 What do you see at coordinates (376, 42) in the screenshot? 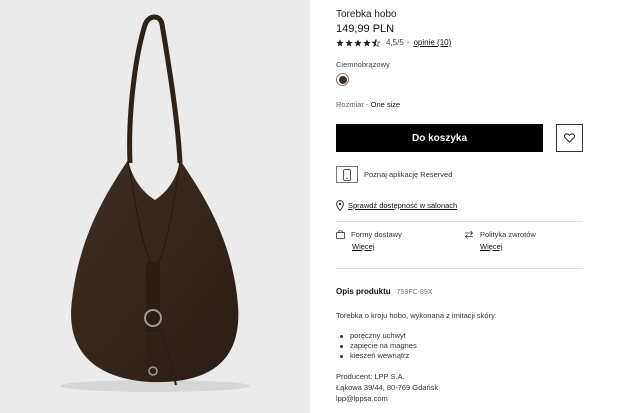
I see `half-star-icon` at bounding box center [376, 42].